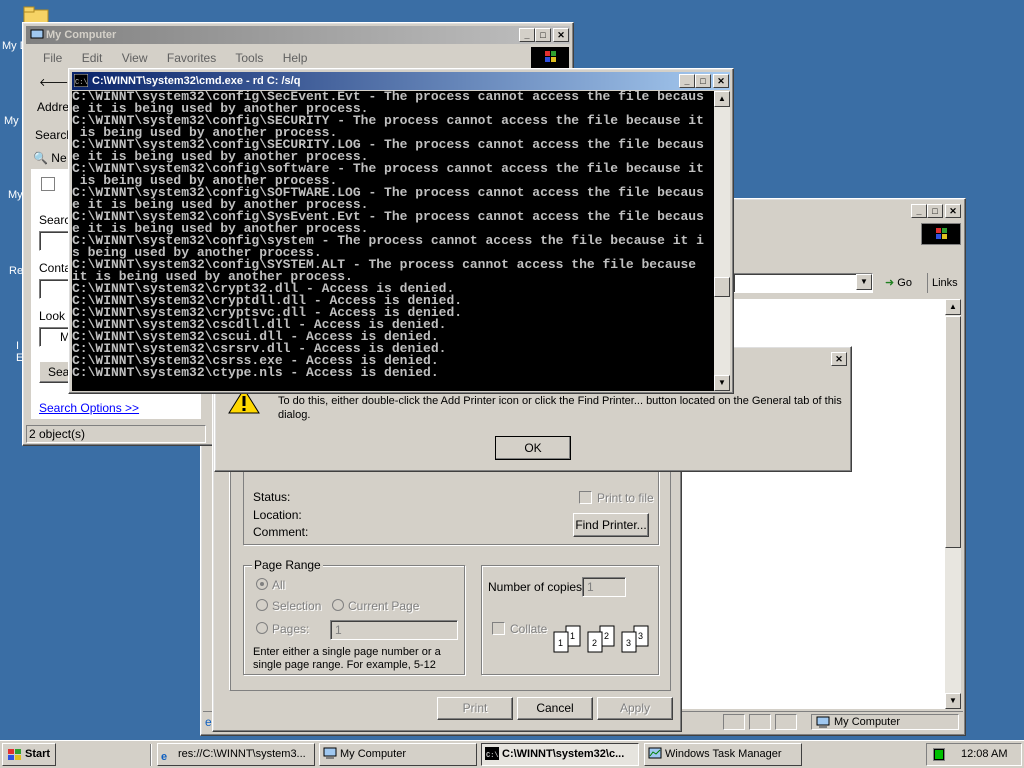  I want to click on copies-spinner: 1, so click(604, 587).